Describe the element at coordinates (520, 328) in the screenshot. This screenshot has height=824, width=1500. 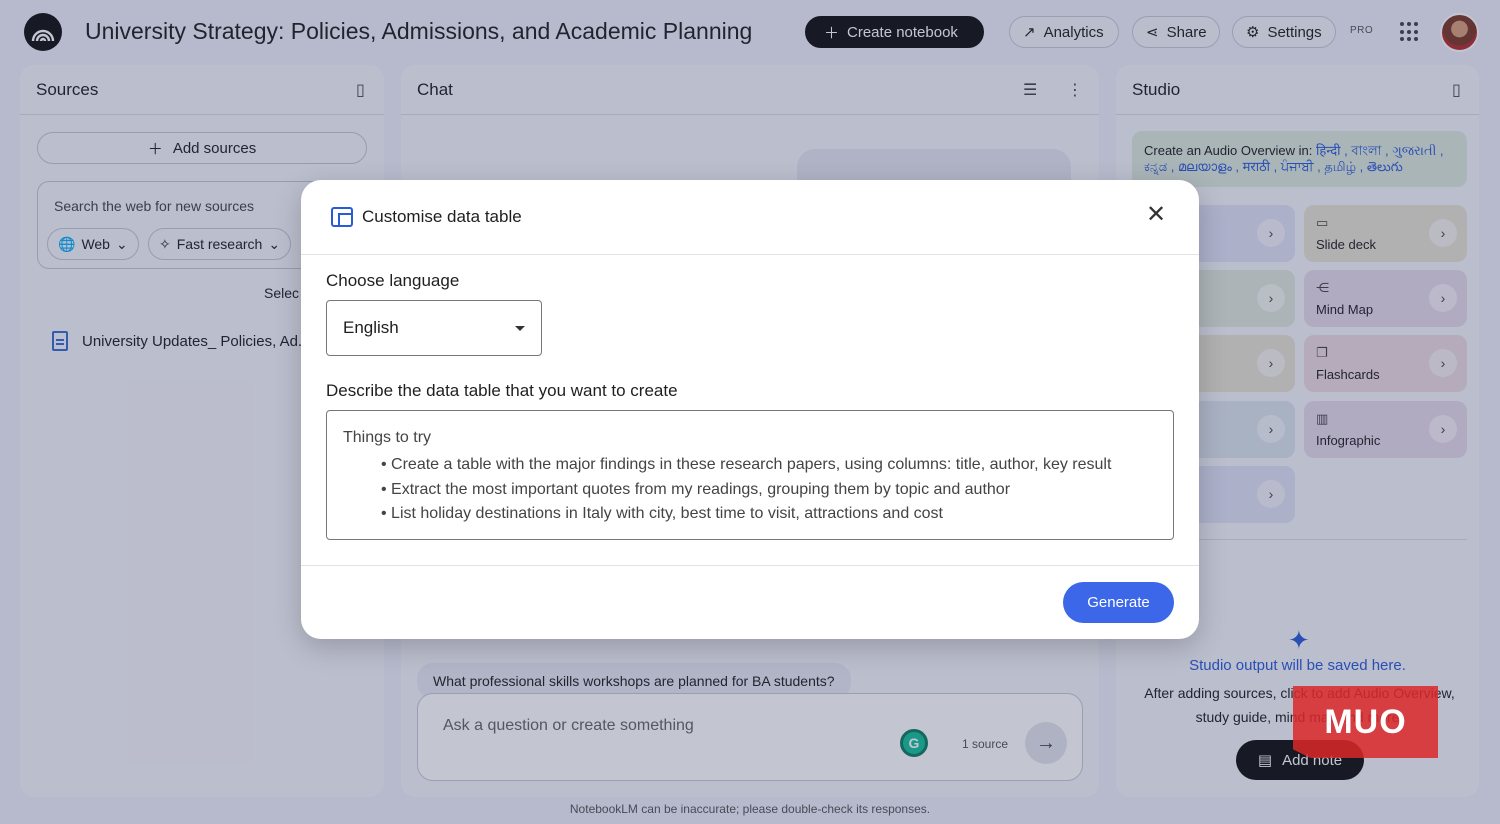
I see `dropdown-arrow-icon` at that location.